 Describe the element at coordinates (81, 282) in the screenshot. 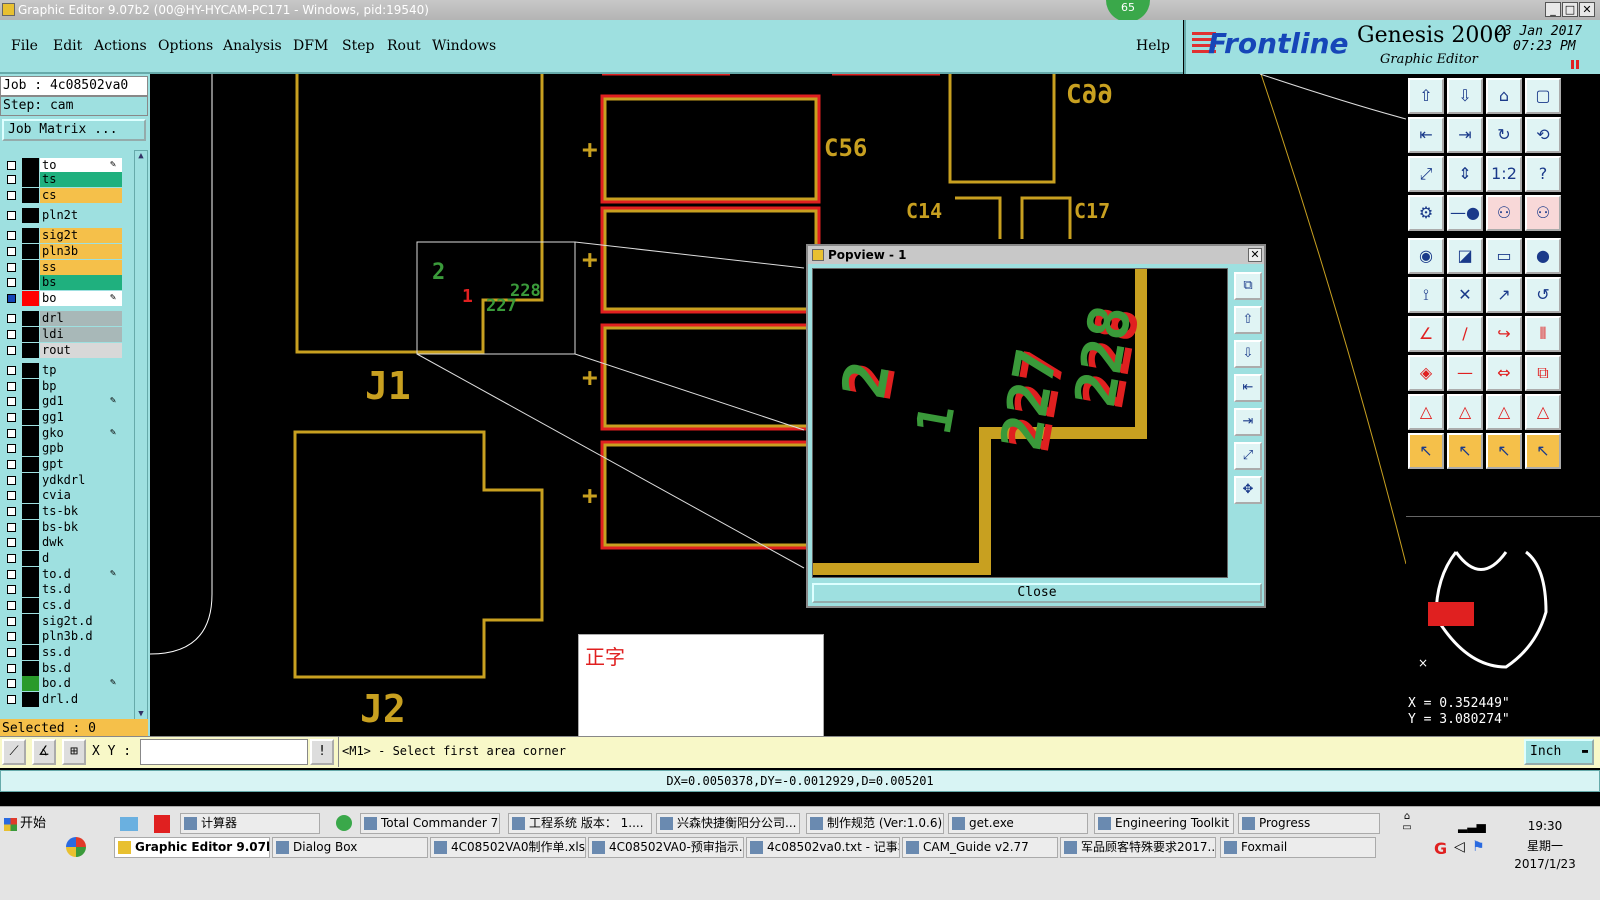

I see `layer-name: bs` at that location.